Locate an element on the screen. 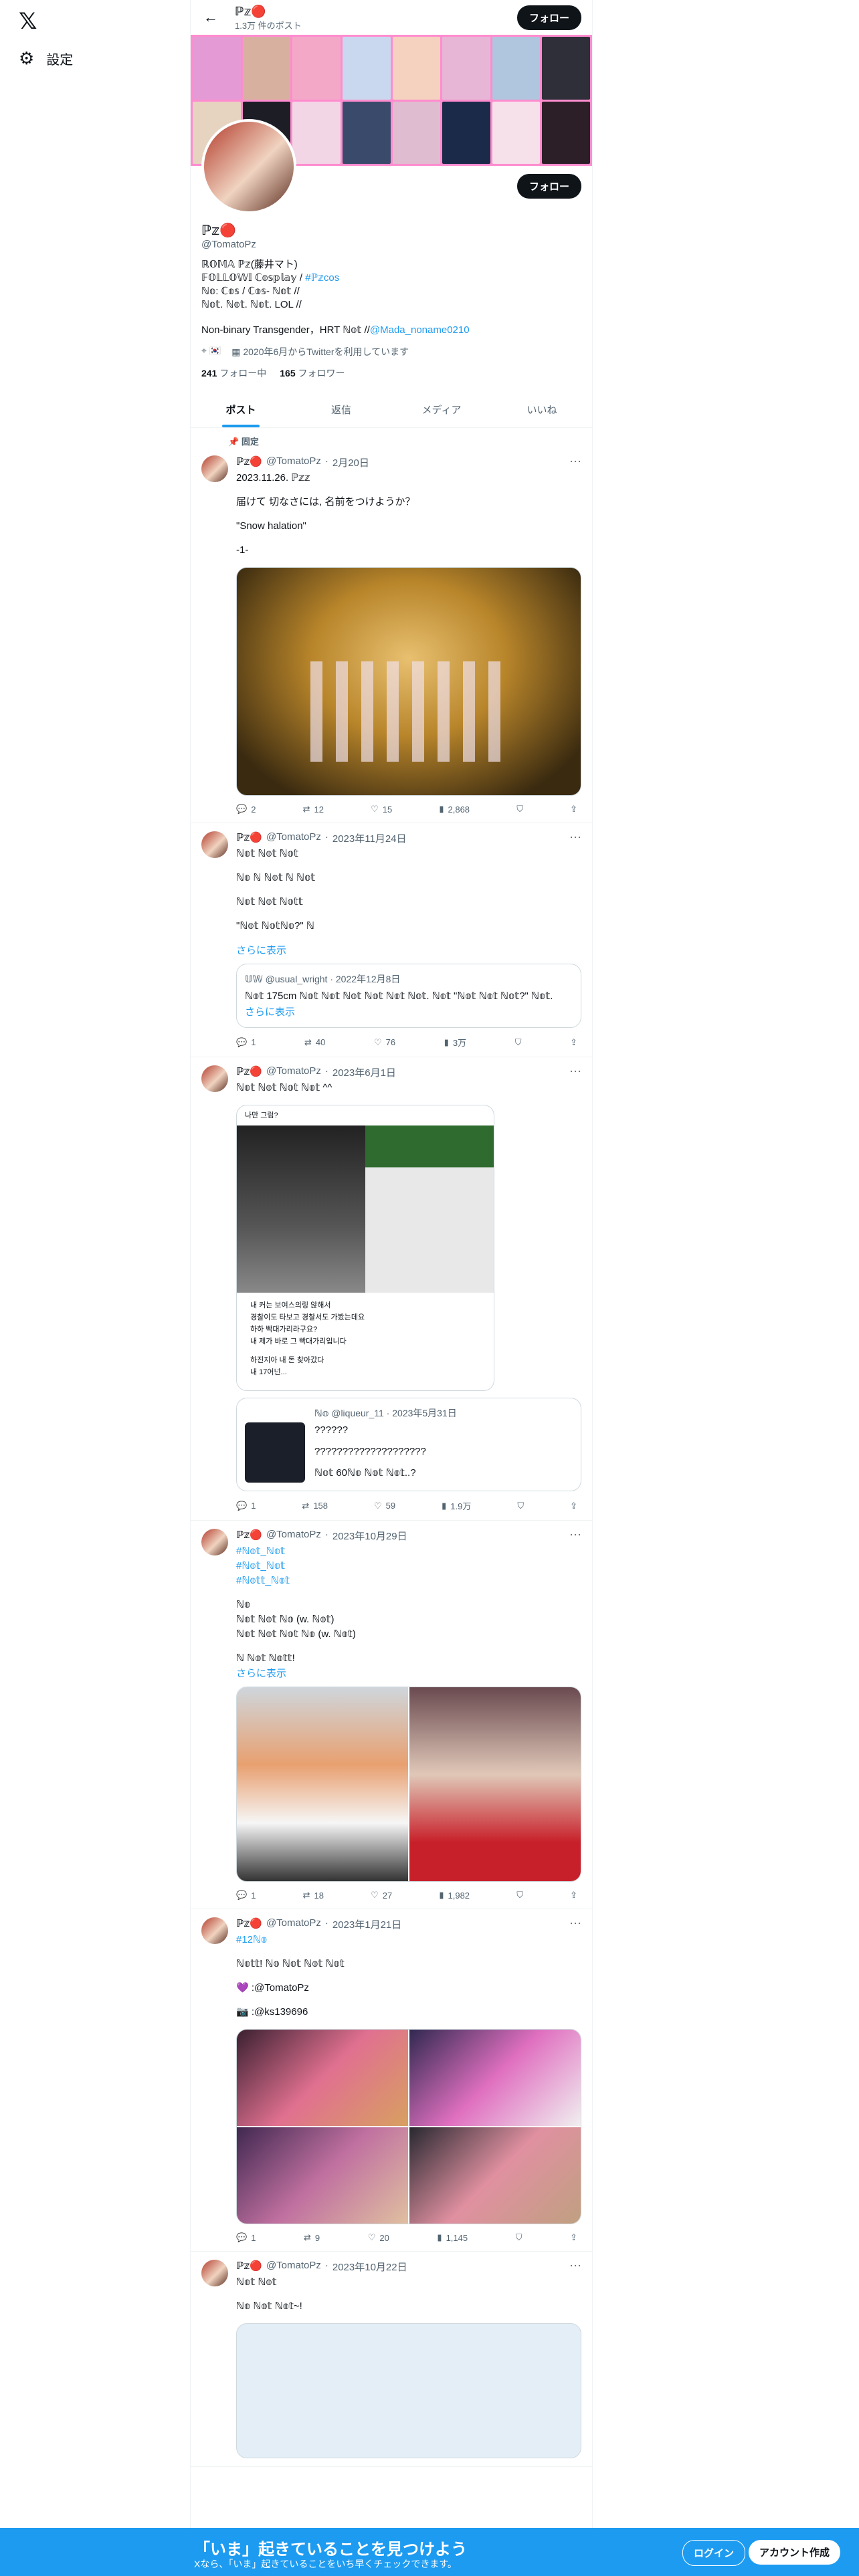 The image size is (859, 2576). views-button: ▮ 2,868 is located at coordinates (454, 810).